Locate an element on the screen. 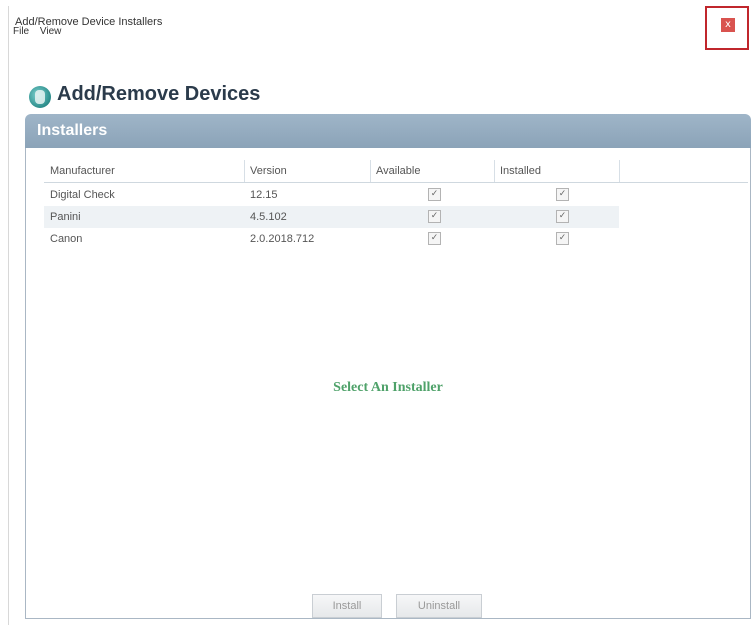  uninstall-button: Uninstall is located at coordinates (439, 606).